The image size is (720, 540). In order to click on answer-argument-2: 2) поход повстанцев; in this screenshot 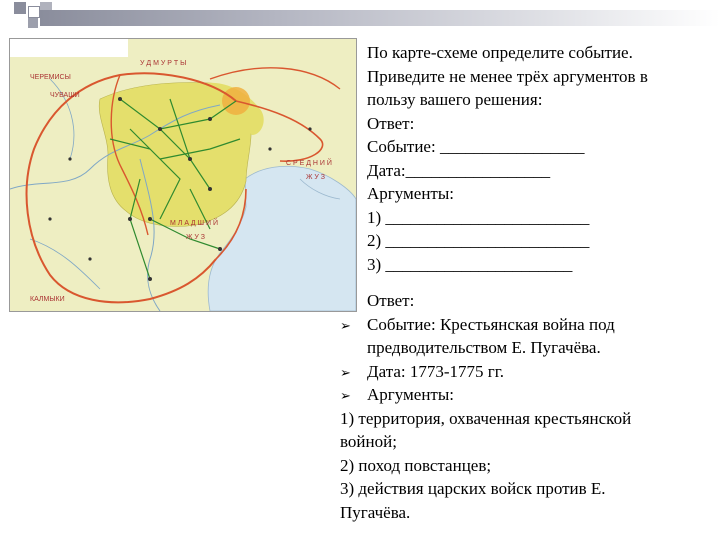, I will do `click(416, 465)`.